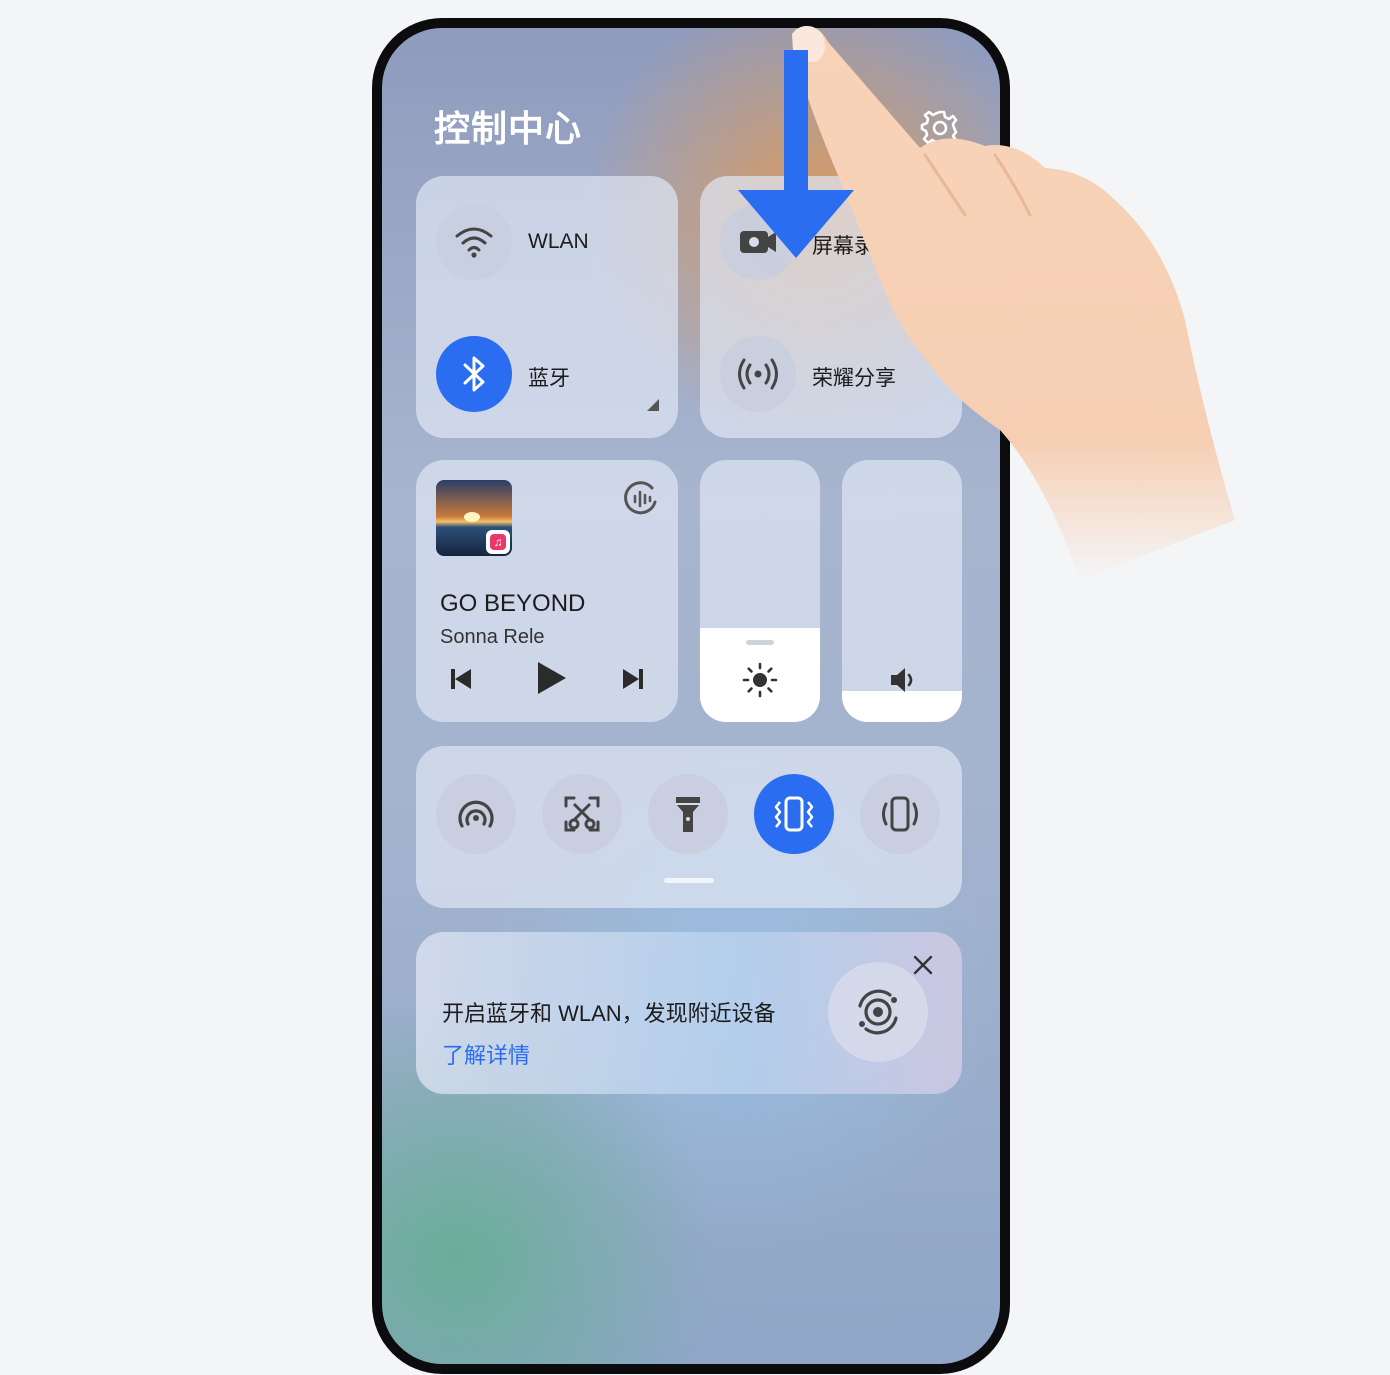 The height and width of the screenshot is (1375, 1390). What do you see at coordinates (1014, 303) in the screenshot?
I see `hand-shape` at bounding box center [1014, 303].